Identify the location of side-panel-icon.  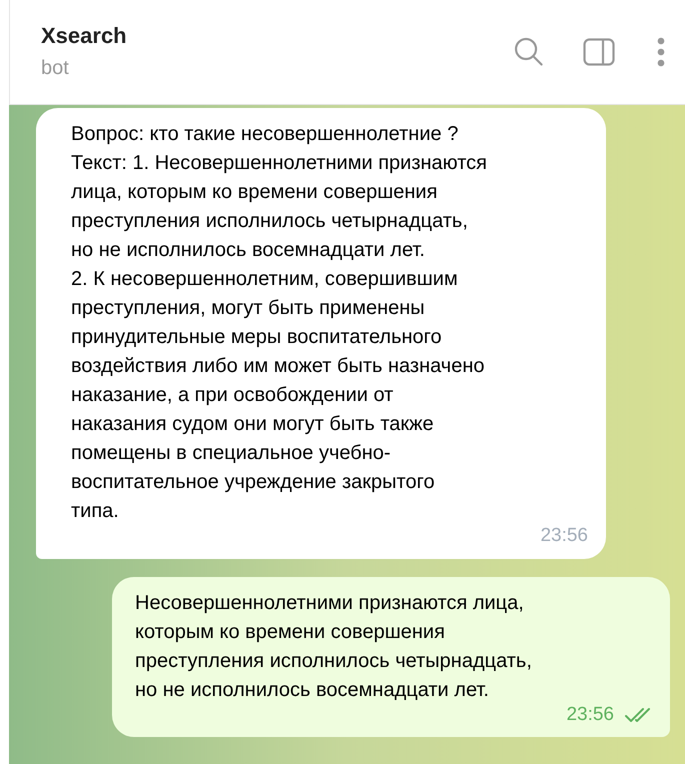
(599, 52).